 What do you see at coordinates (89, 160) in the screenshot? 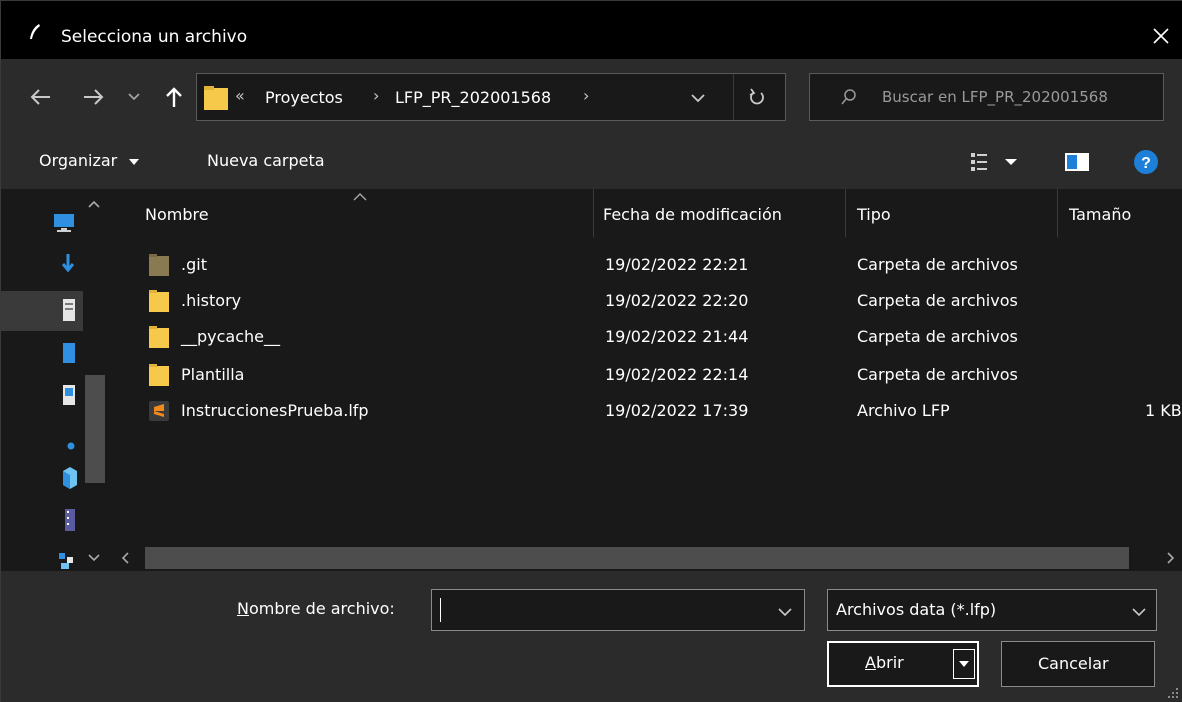
I see `organize-button: Organizar` at bounding box center [89, 160].